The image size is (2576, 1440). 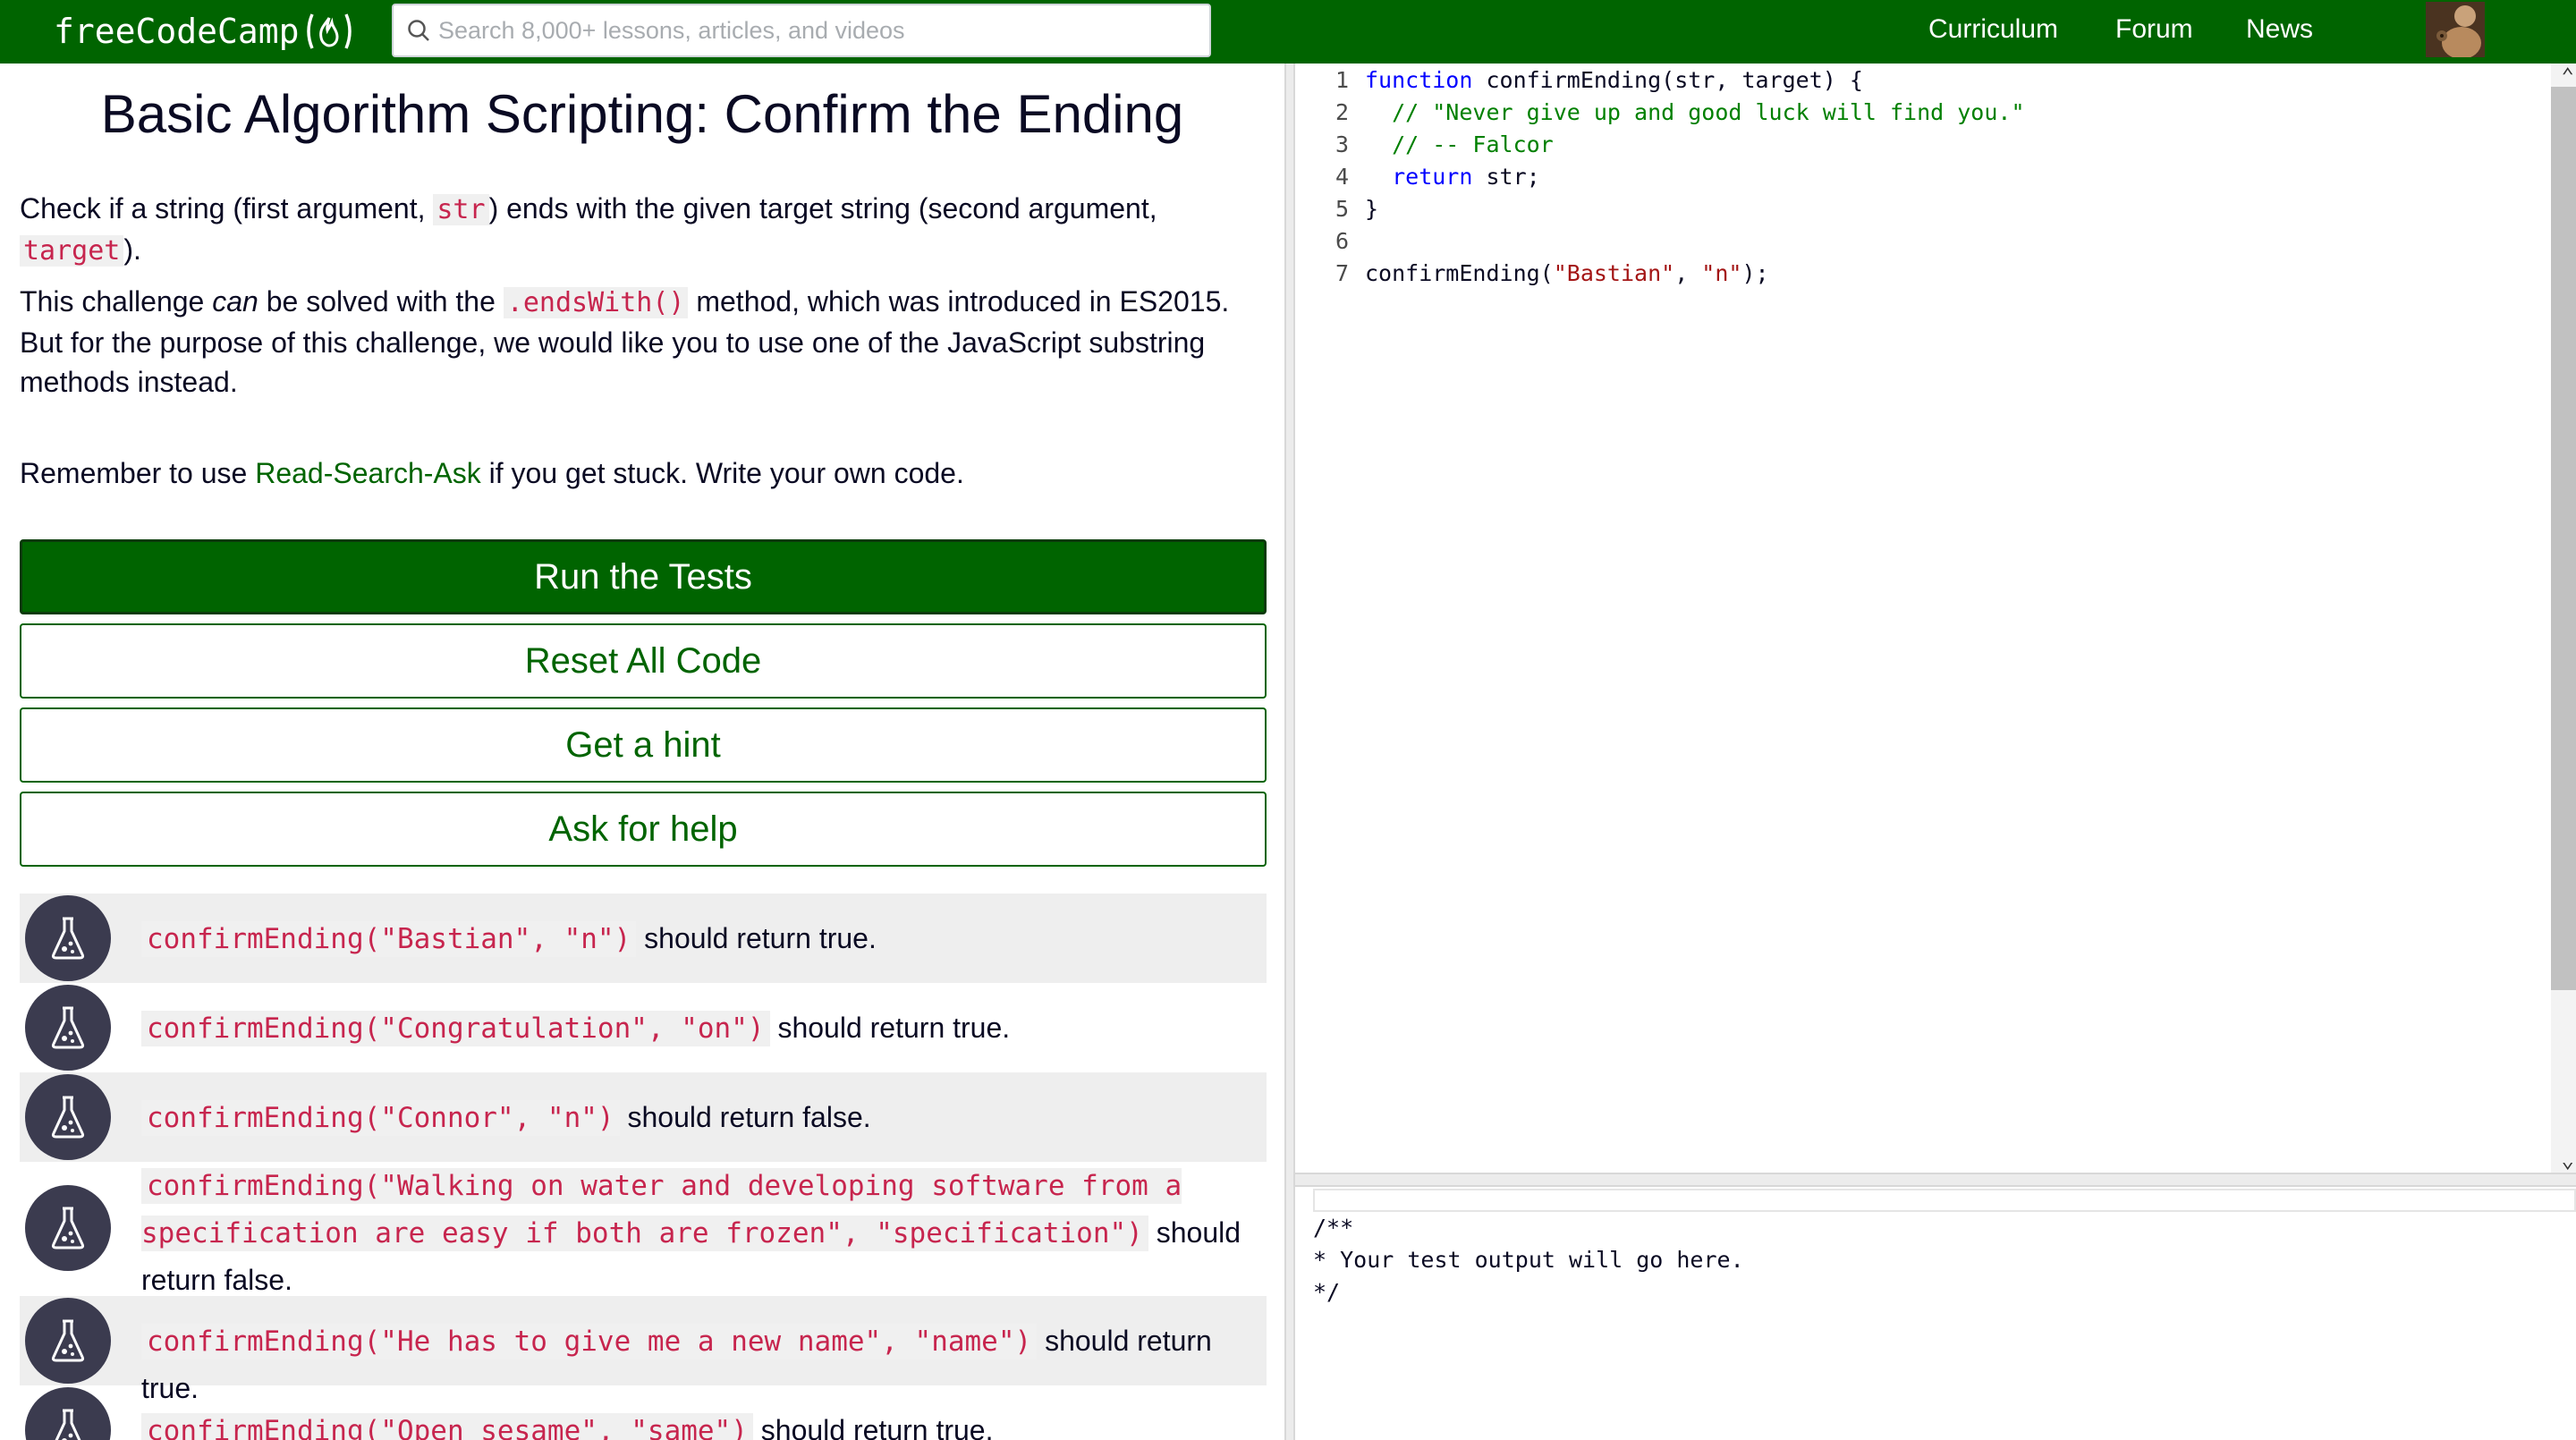 I want to click on line-number: 7, so click(x=1342, y=273).